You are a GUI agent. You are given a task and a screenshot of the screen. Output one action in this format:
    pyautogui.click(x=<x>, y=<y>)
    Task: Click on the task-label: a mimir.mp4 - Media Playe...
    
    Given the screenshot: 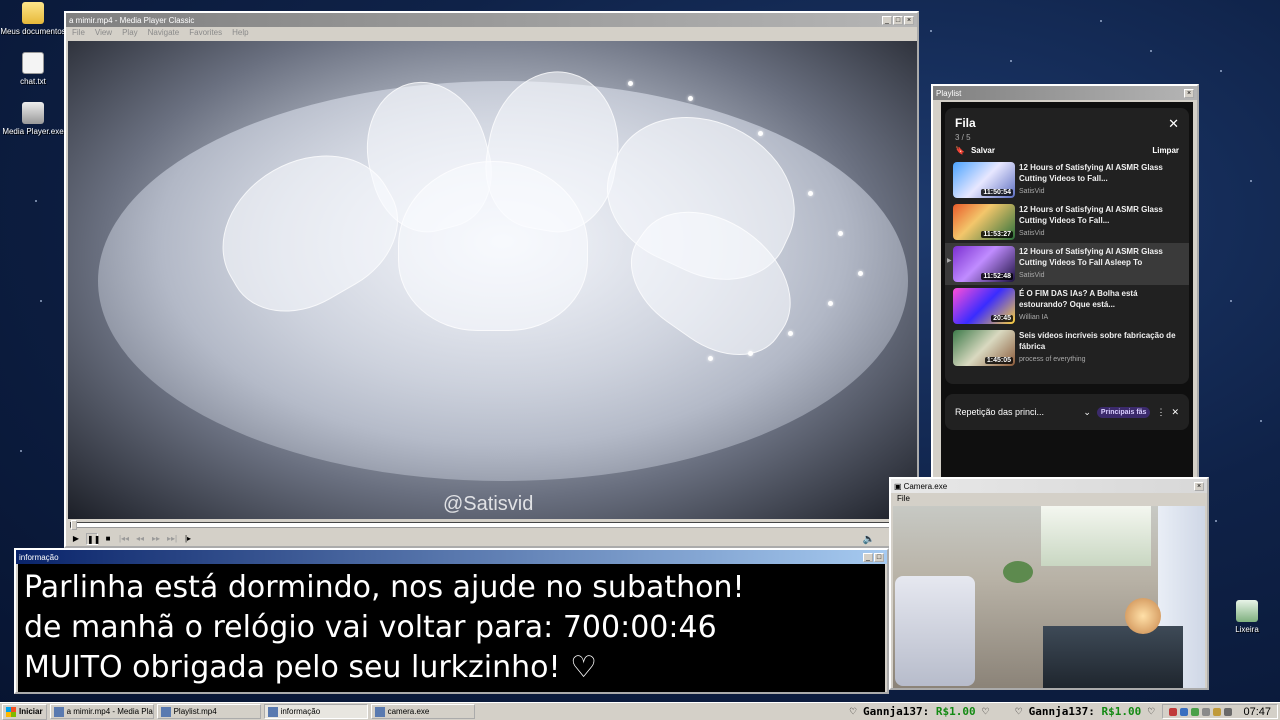 What is the action you would take?
    pyautogui.click(x=109, y=711)
    